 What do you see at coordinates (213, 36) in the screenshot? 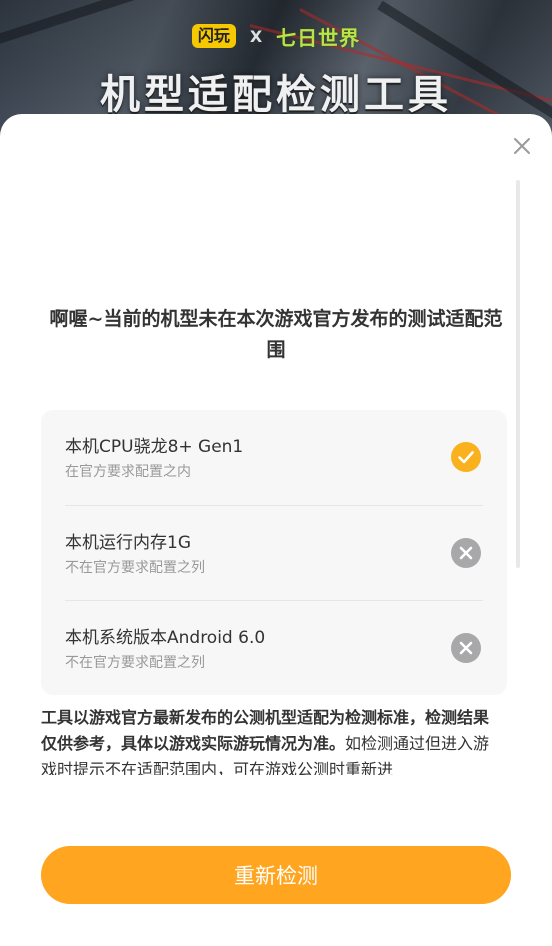
I see `shanwan-logo: 闪玩` at bounding box center [213, 36].